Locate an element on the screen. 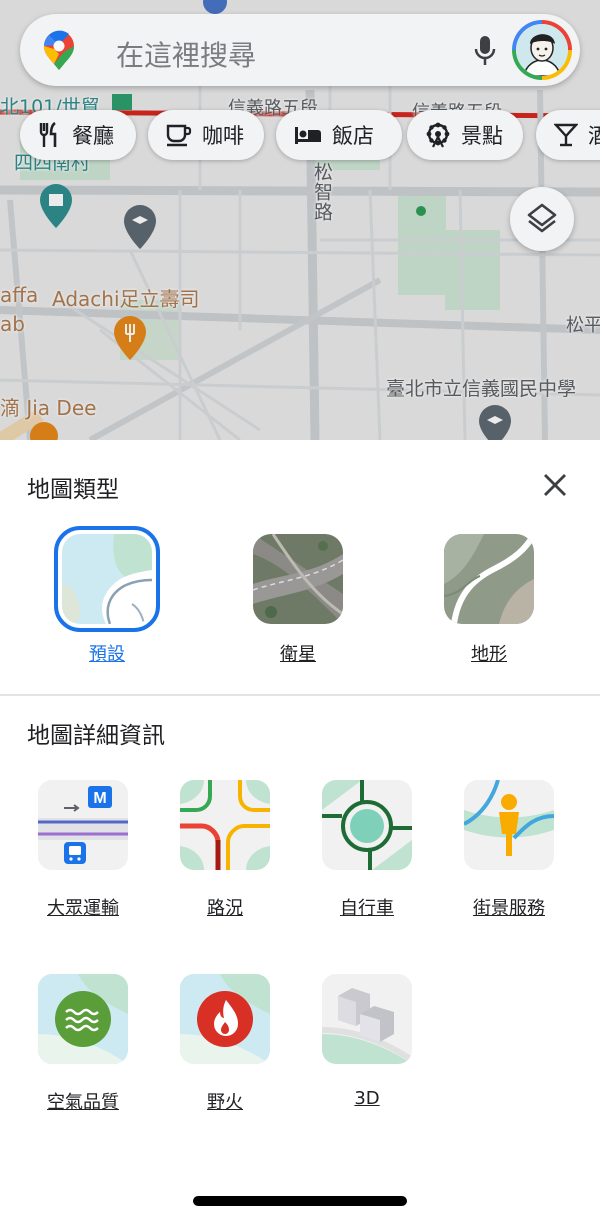 Image resolution: width=600 pixels, height=1220 pixels. mic-icon is located at coordinates (485, 51).